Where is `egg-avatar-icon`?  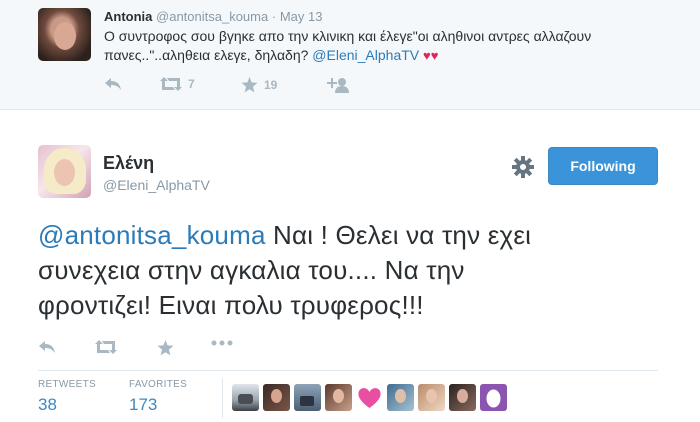
egg-avatar-icon is located at coordinates (493, 398).